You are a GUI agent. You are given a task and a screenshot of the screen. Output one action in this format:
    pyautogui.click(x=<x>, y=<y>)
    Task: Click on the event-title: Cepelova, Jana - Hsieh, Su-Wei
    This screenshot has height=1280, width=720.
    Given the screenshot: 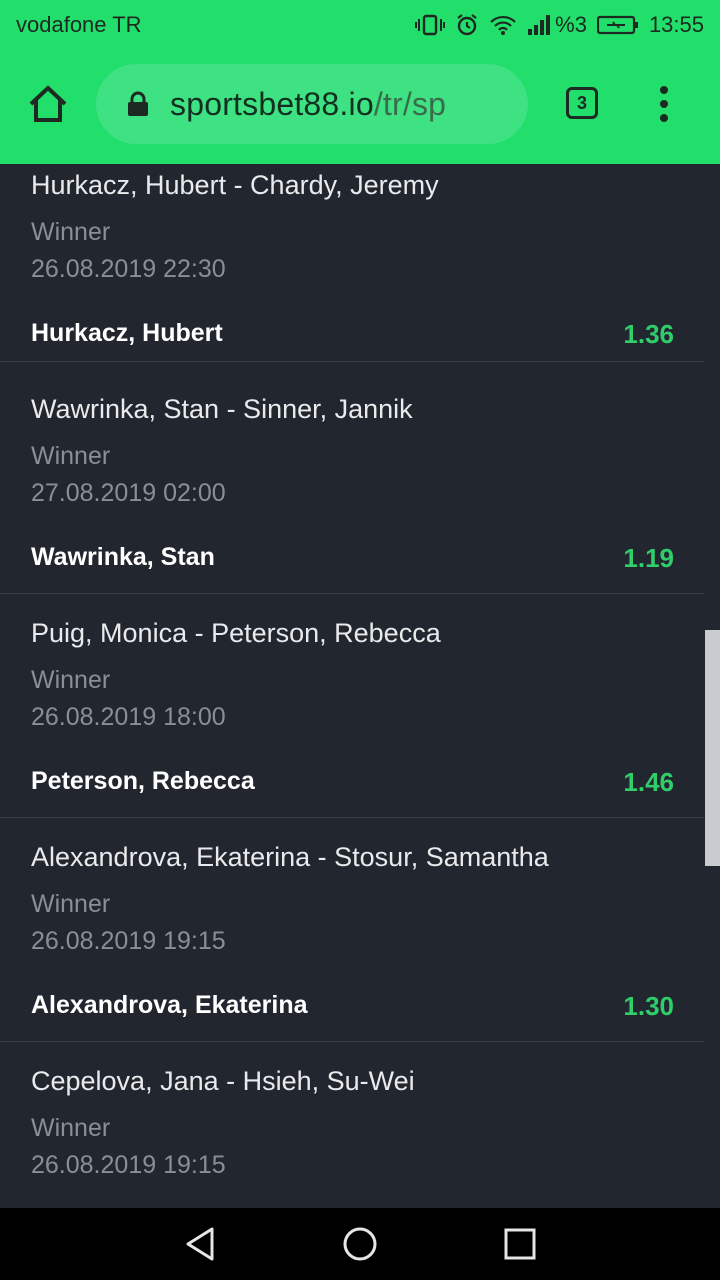 What is the action you would take?
    pyautogui.click(x=223, y=1081)
    